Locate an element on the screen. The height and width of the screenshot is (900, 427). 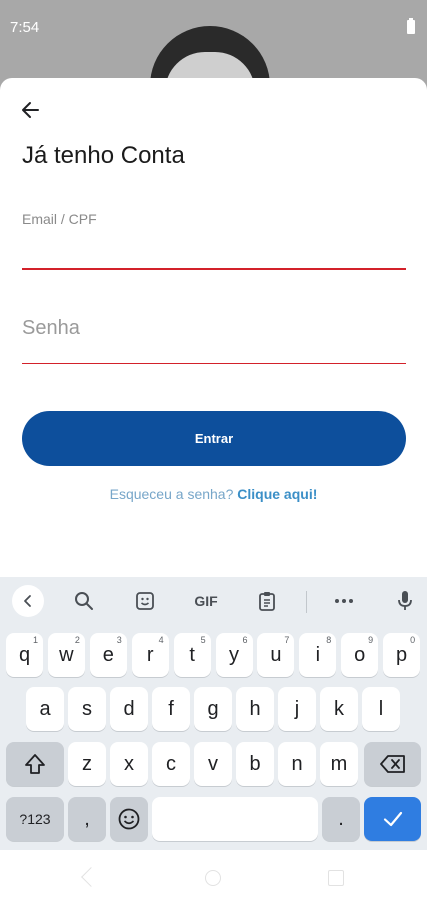
key-c: c is located at coordinates (171, 764).